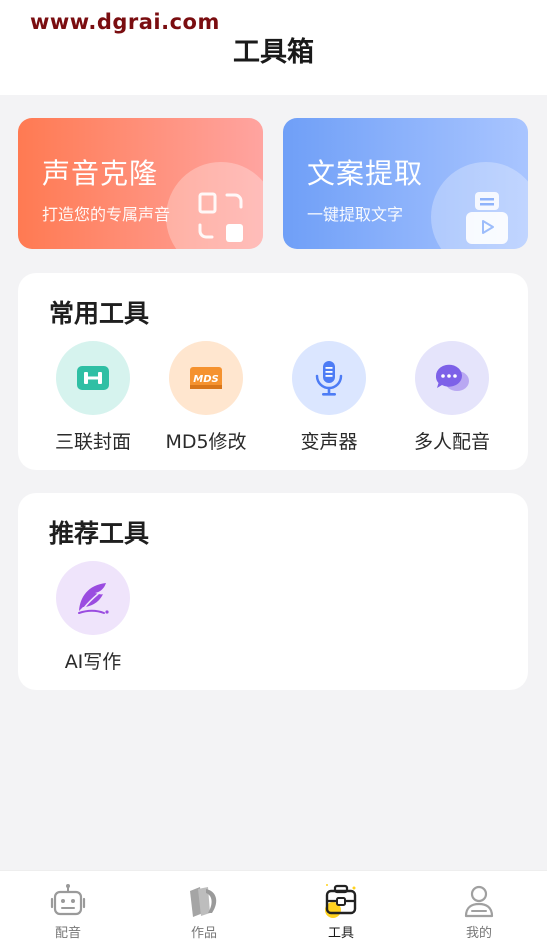  I want to click on tool-label: AI写作, so click(93, 662).